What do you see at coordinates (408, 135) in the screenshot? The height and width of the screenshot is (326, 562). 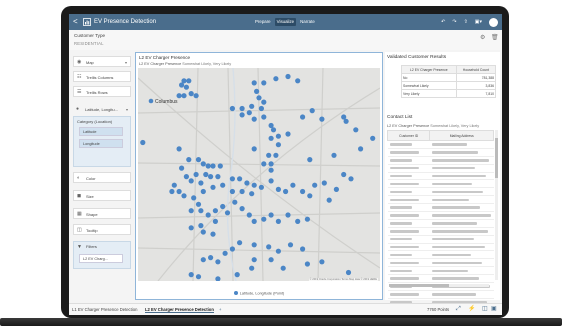 I see `column-header: Customer ID` at bounding box center [408, 135].